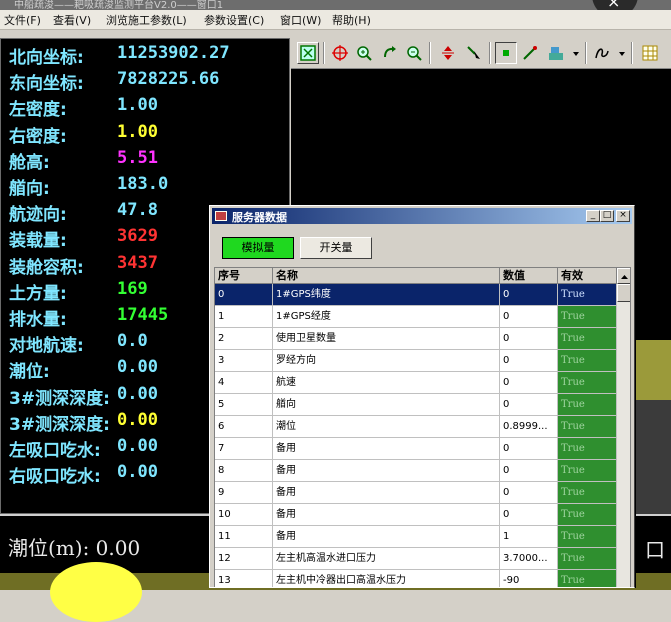 The width and height of the screenshot is (671, 622). What do you see at coordinates (414, 53) in the screenshot?
I see `zoom-out-icon` at bounding box center [414, 53].